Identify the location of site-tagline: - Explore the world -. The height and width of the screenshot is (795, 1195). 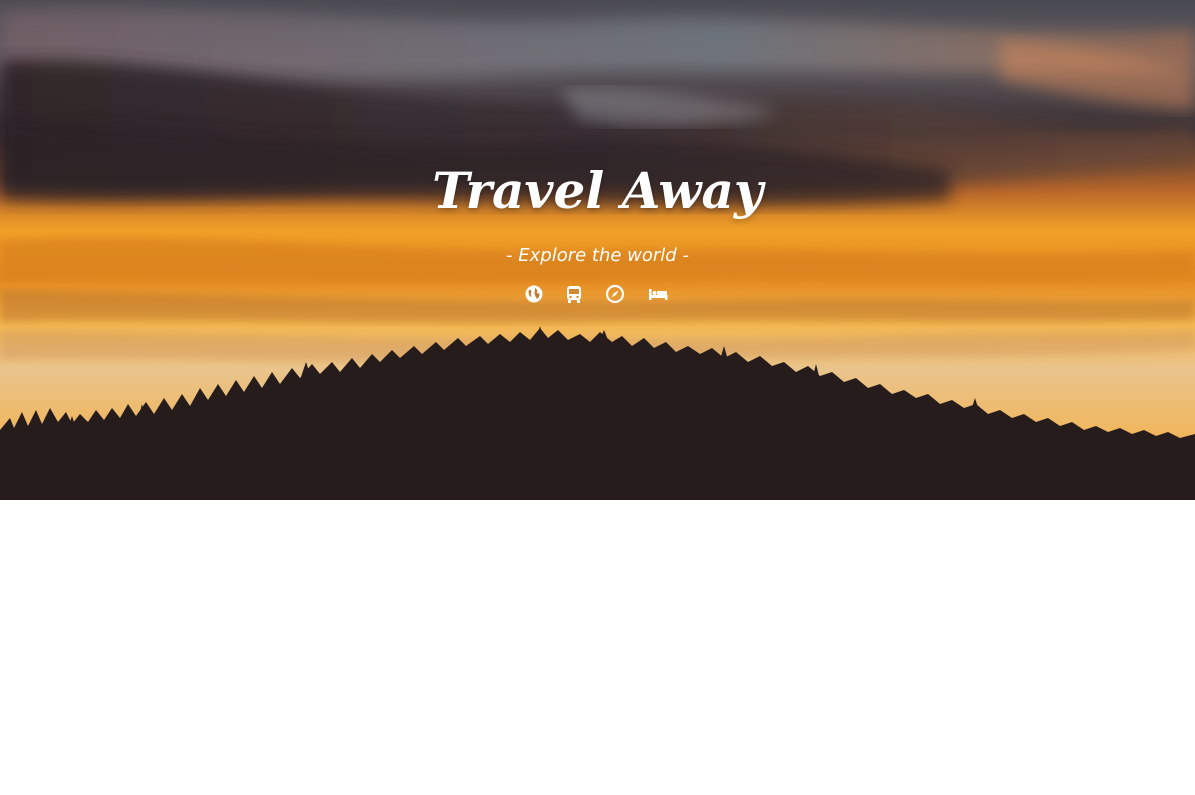
(597, 255).